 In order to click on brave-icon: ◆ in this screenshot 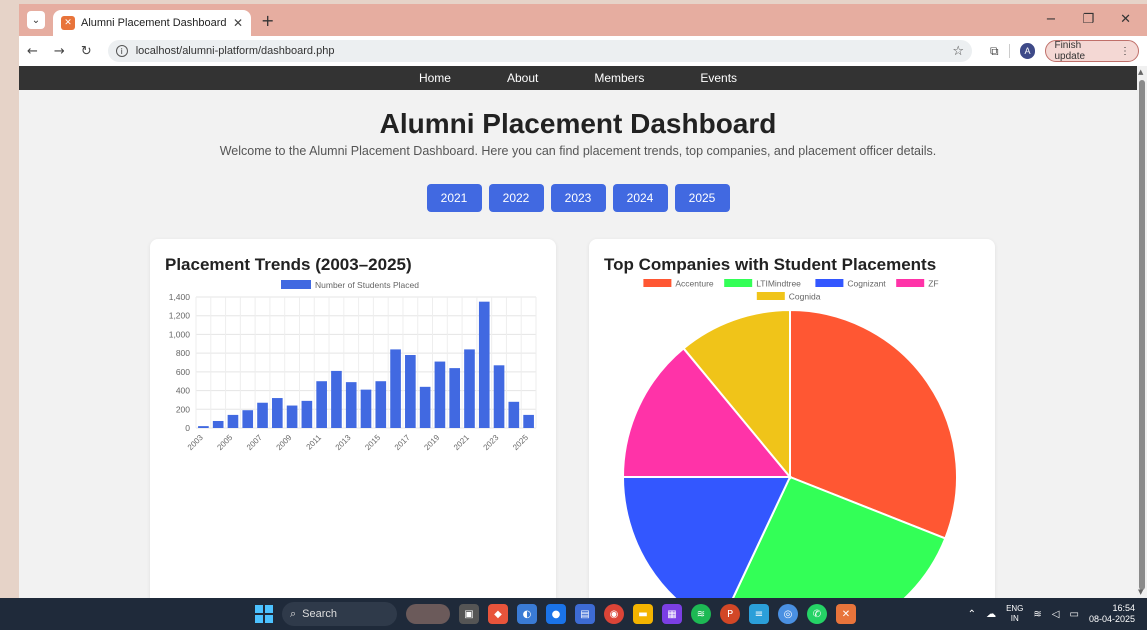, I will do `click(498, 614)`.